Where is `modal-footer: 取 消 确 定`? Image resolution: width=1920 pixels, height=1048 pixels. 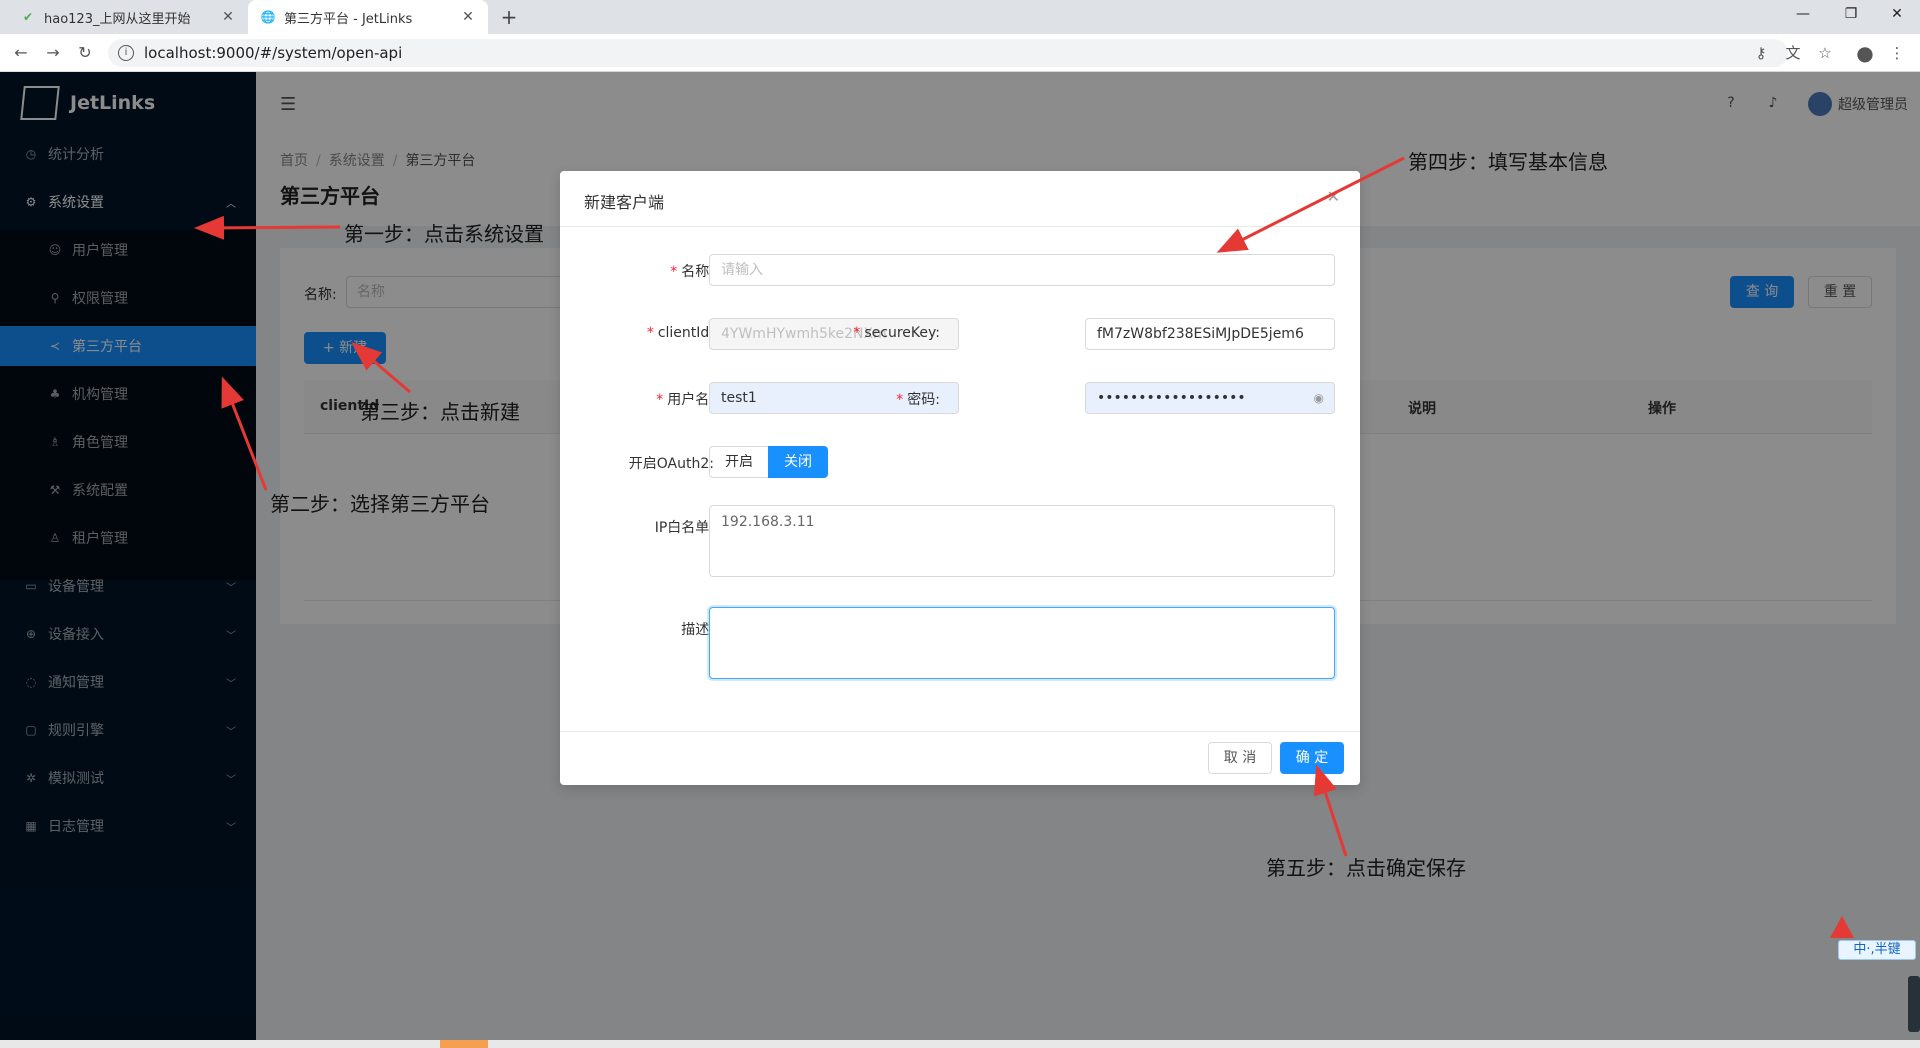
modal-footer: 取 消 确 定 is located at coordinates (960, 758).